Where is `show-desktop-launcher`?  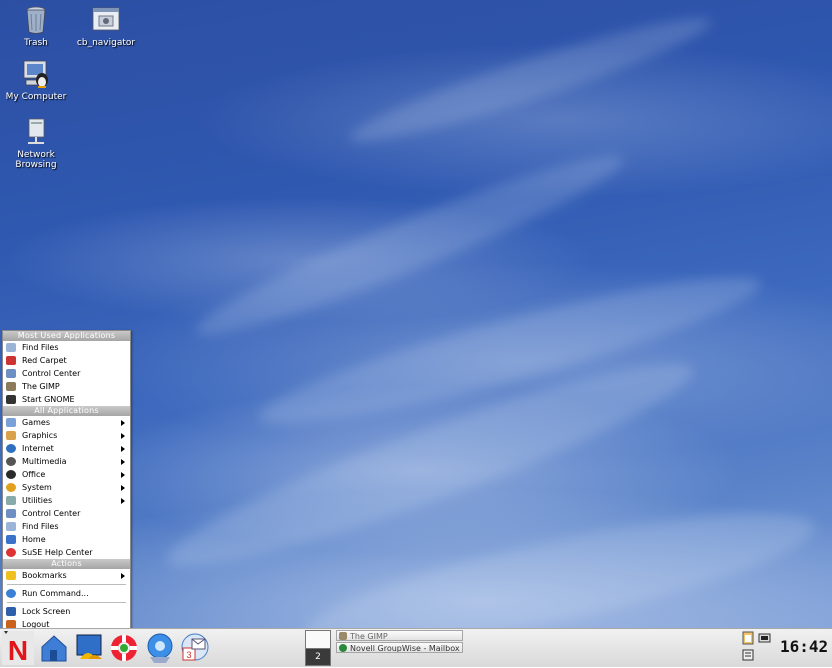 show-desktop-launcher is located at coordinates (90, 647).